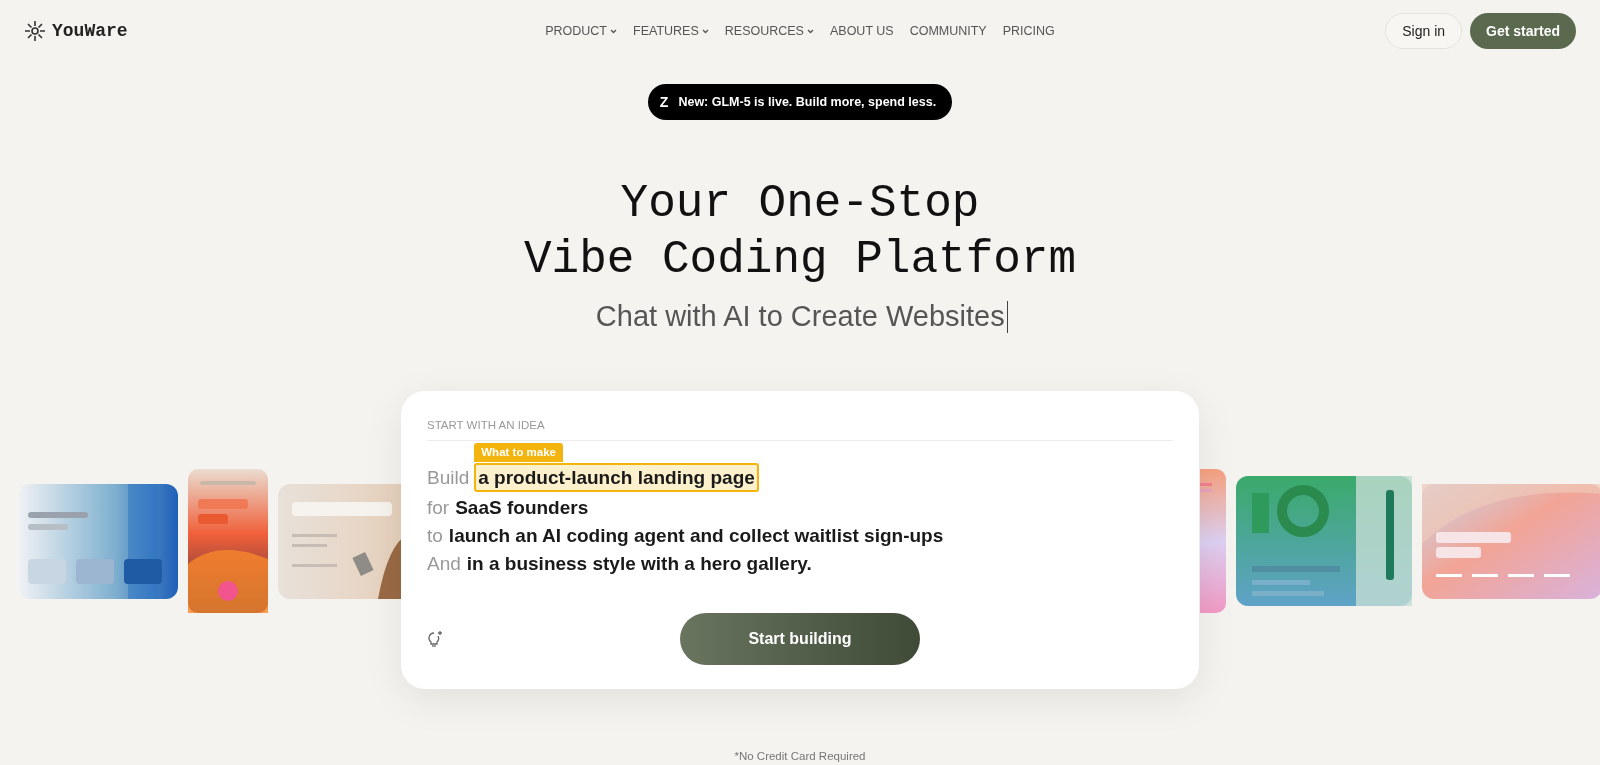  I want to click on text-cursor, so click(1007, 316).